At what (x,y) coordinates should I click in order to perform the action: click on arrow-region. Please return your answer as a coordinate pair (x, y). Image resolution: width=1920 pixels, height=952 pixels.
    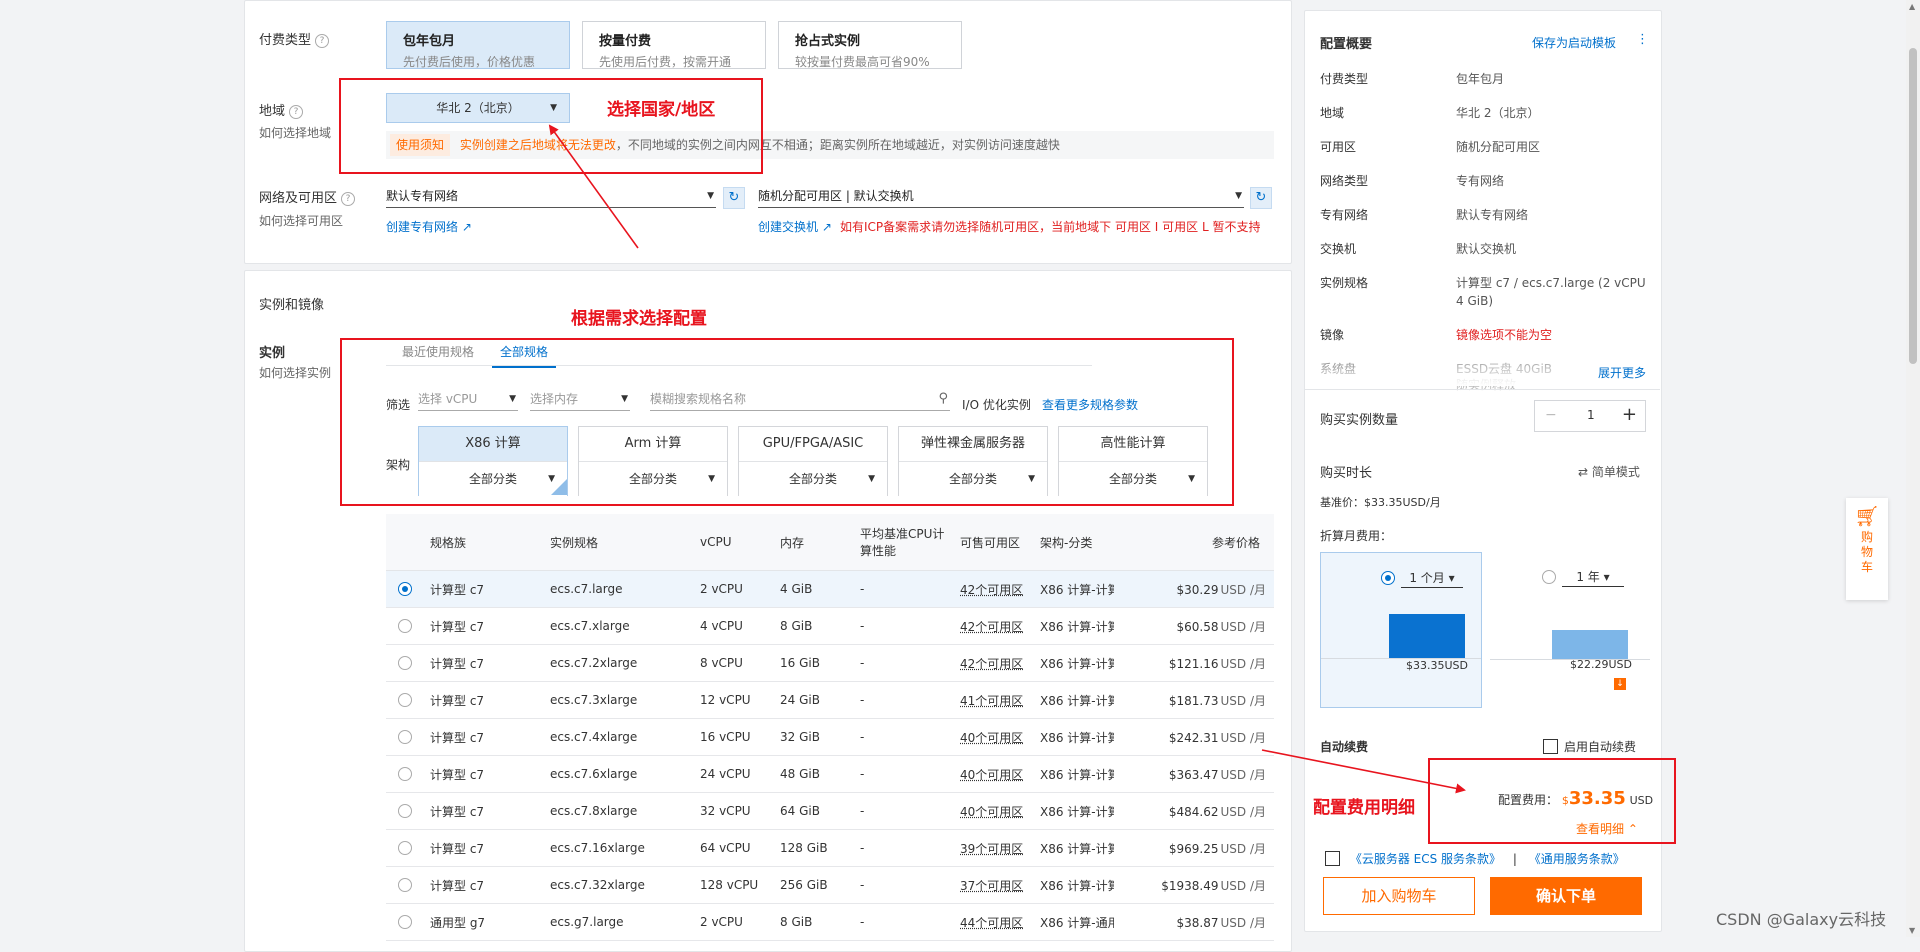
    Looking at the image, I should click on (593, 186).